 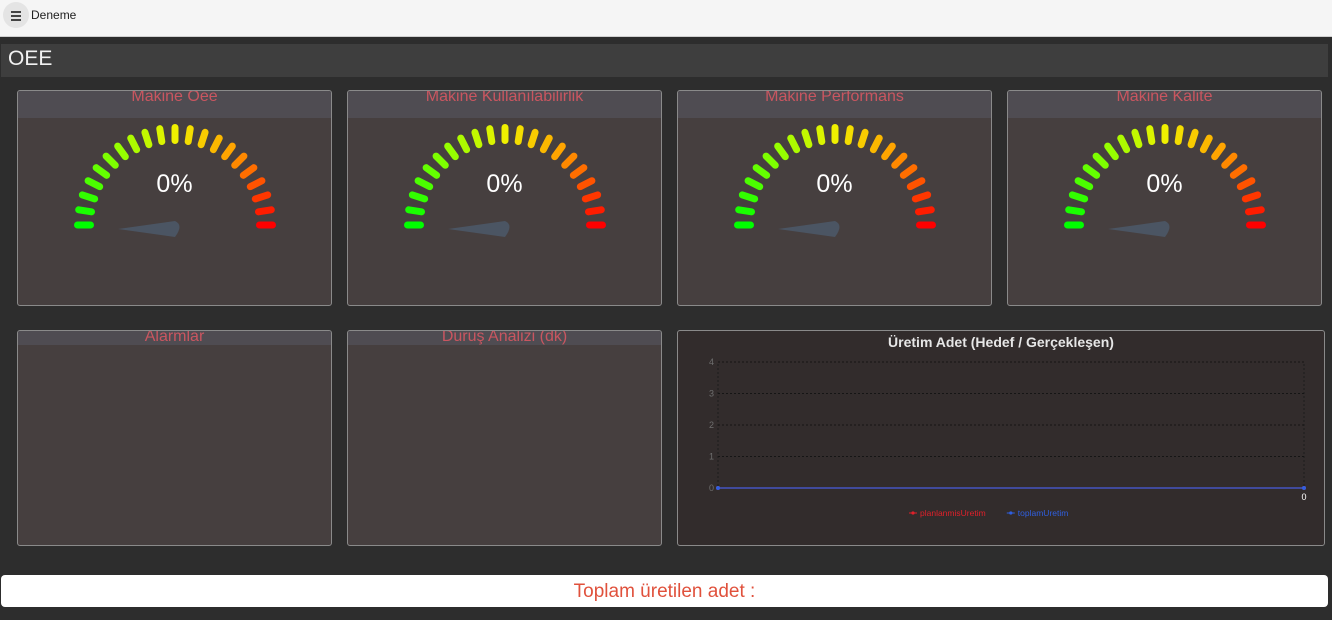 I want to click on gauge-card-performance: Makine Performans 0%, so click(x=834, y=198).